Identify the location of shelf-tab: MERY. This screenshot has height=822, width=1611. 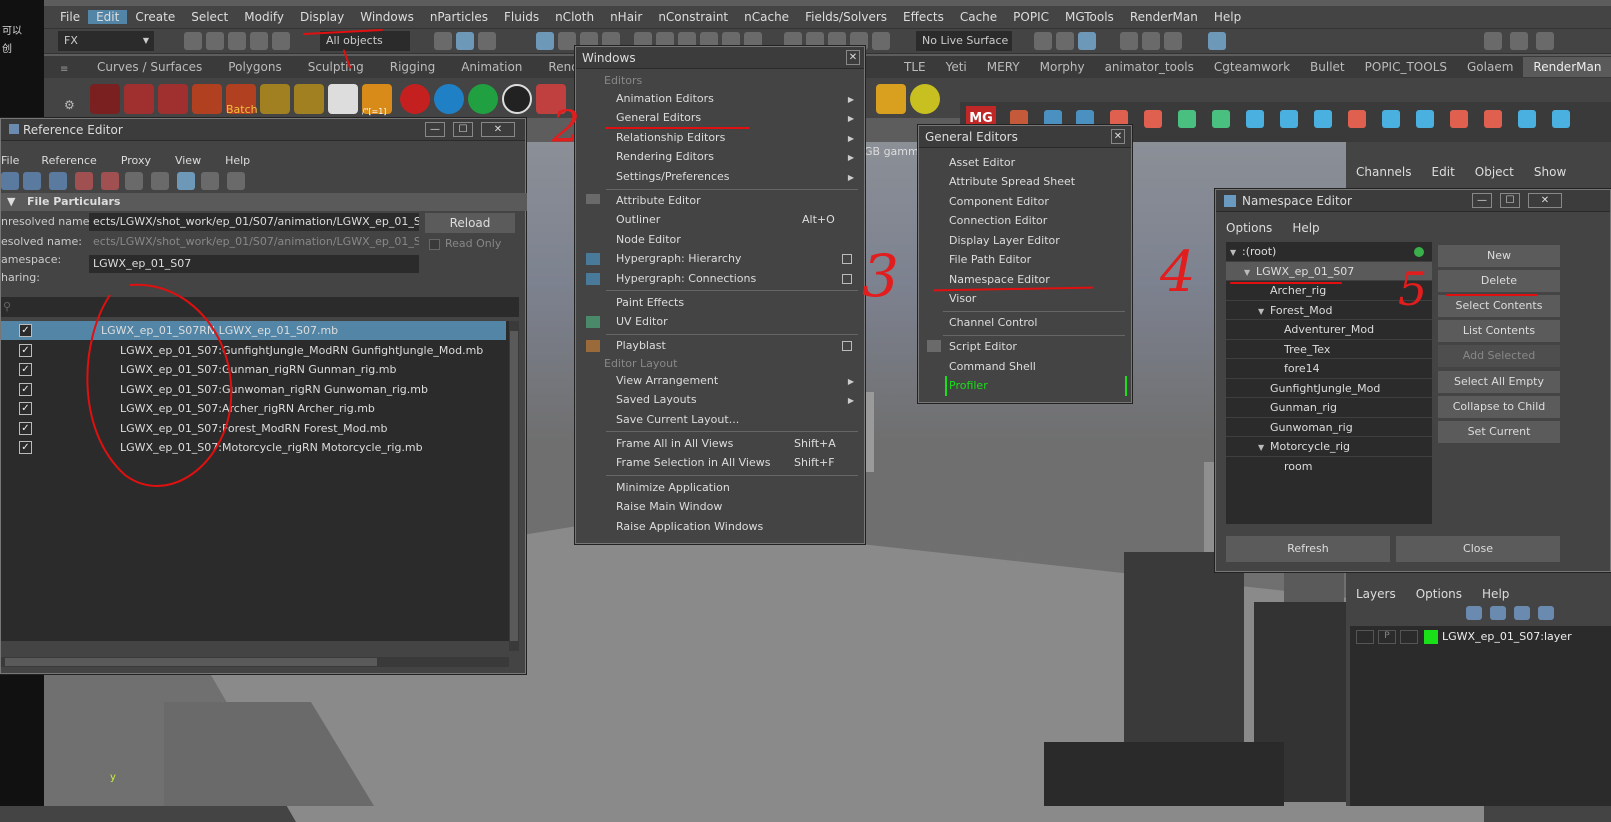
(1003, 67).